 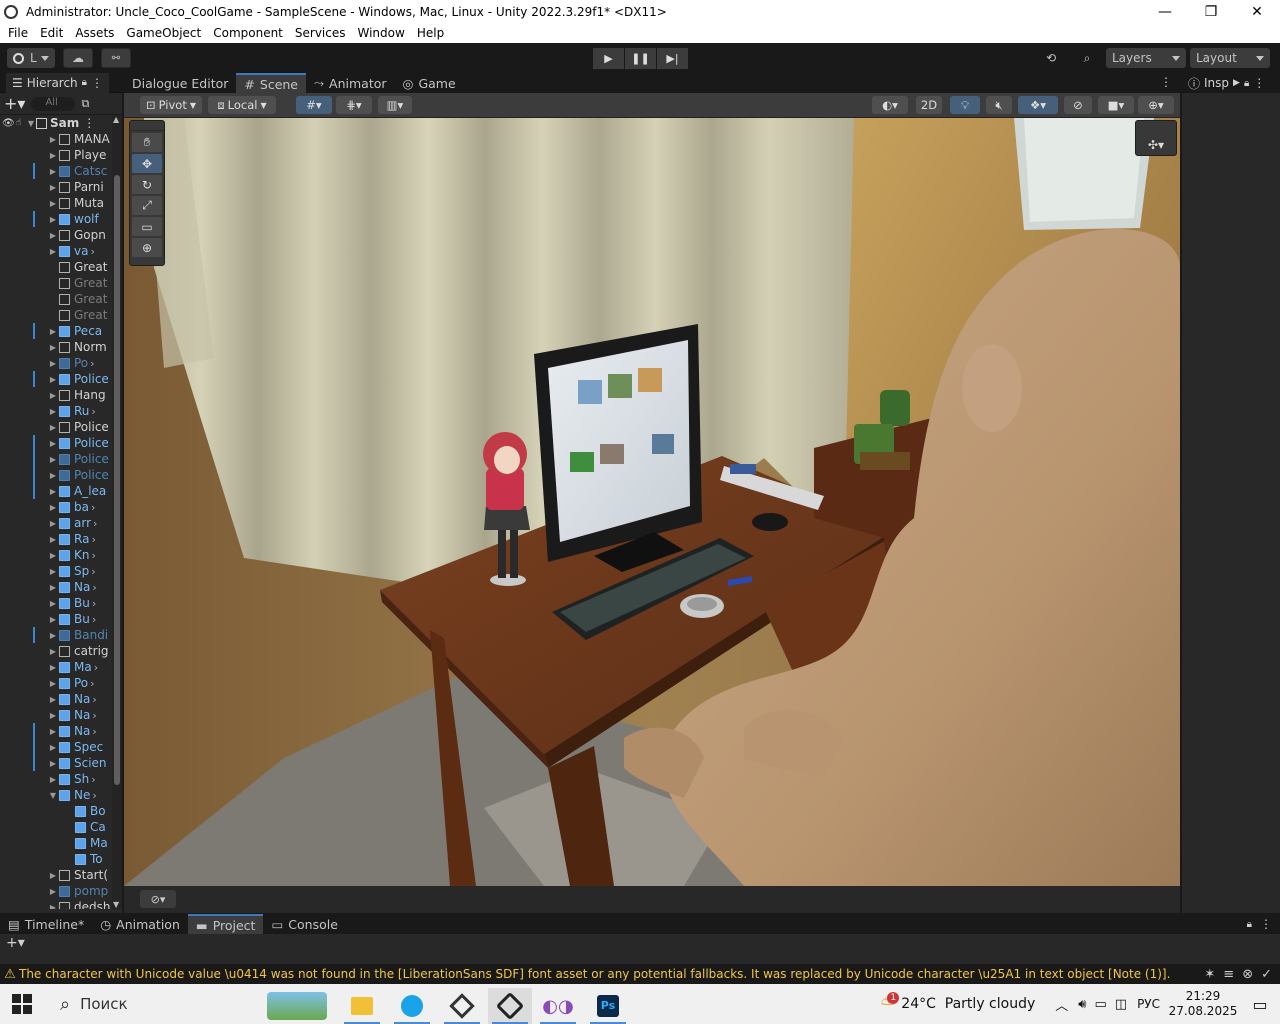 I want to click on hierarchy-item: ▶ Bandi, so click(x=56, y=635).